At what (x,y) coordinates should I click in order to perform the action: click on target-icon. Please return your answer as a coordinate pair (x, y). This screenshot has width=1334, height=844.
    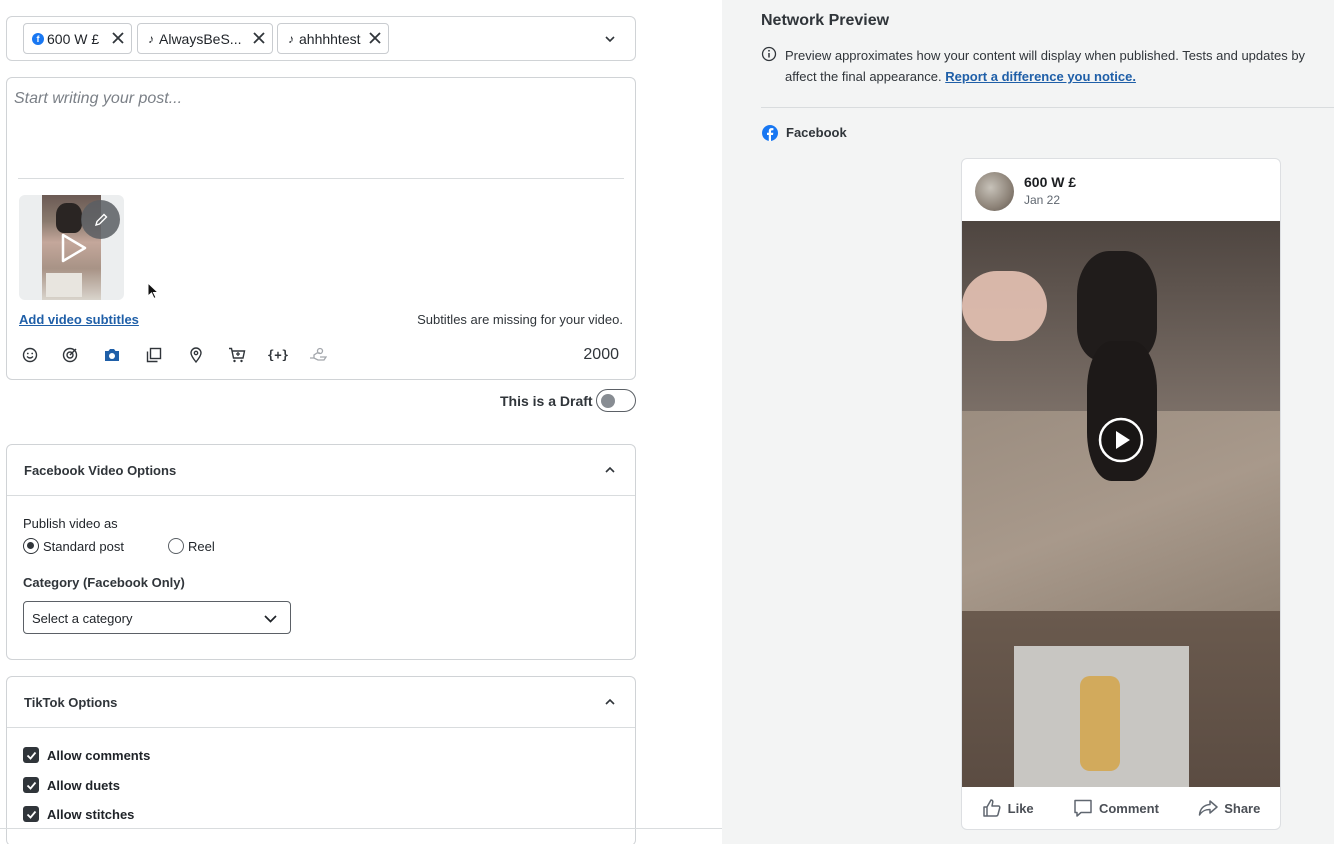
    Looking at the image, I should click on (70, 355).